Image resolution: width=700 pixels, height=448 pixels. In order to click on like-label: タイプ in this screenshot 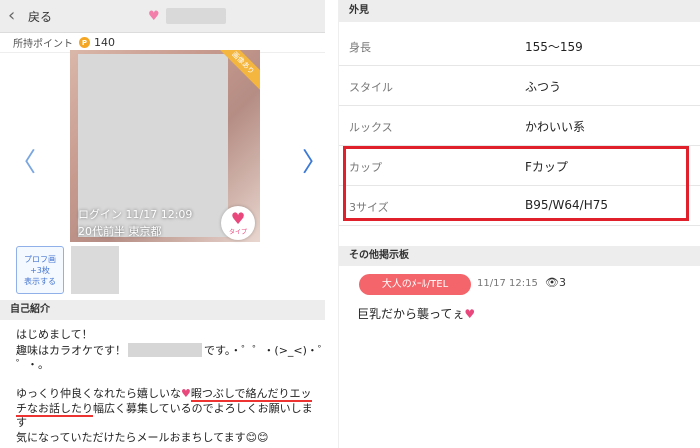, I will do `click(237, 232)`.